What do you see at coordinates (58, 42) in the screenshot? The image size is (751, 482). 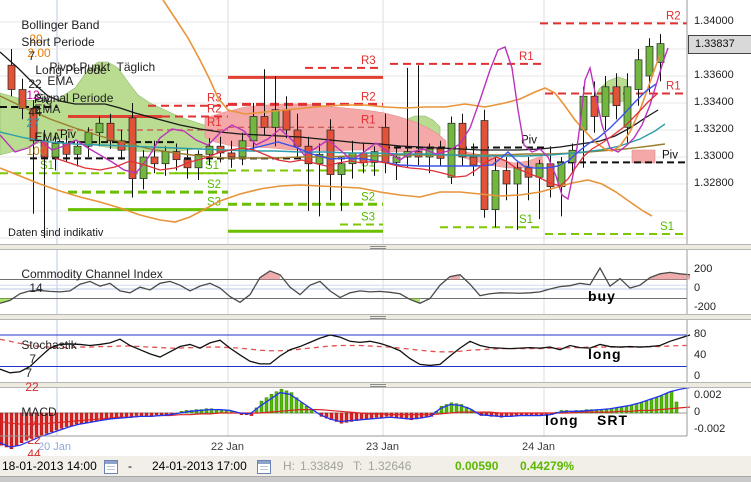 I see `short-period-label: Short Periode` at bounding box center [58, 42].